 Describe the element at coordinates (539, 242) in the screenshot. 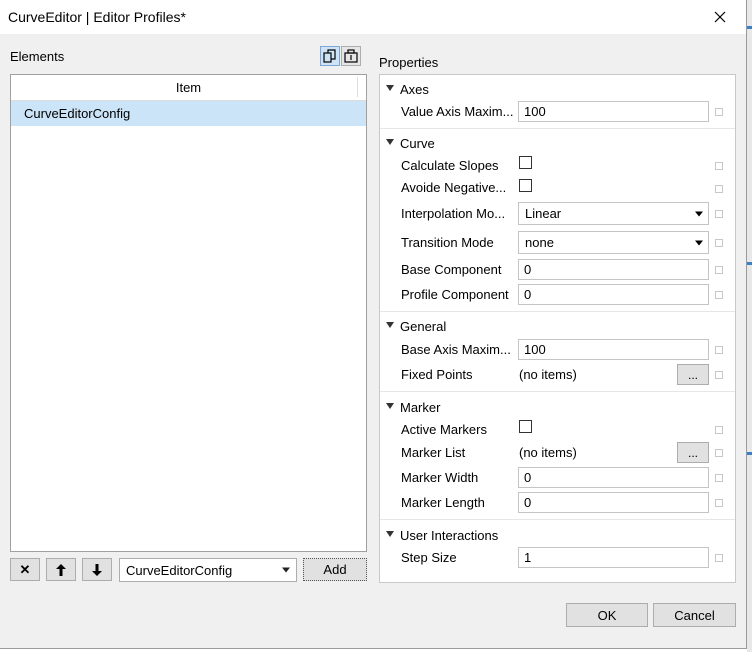

I see `property-value: none` at that location.